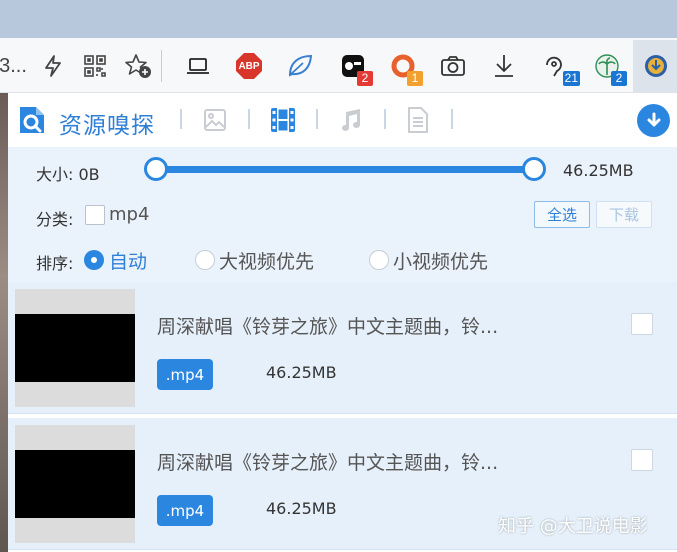 Image resolution: width=677 pixels, height=552 pixels. What do you see at coordinates (129, 214) in the screenshot?
I see `mp4-option-label: mp4` at bounding box center [129, 214].